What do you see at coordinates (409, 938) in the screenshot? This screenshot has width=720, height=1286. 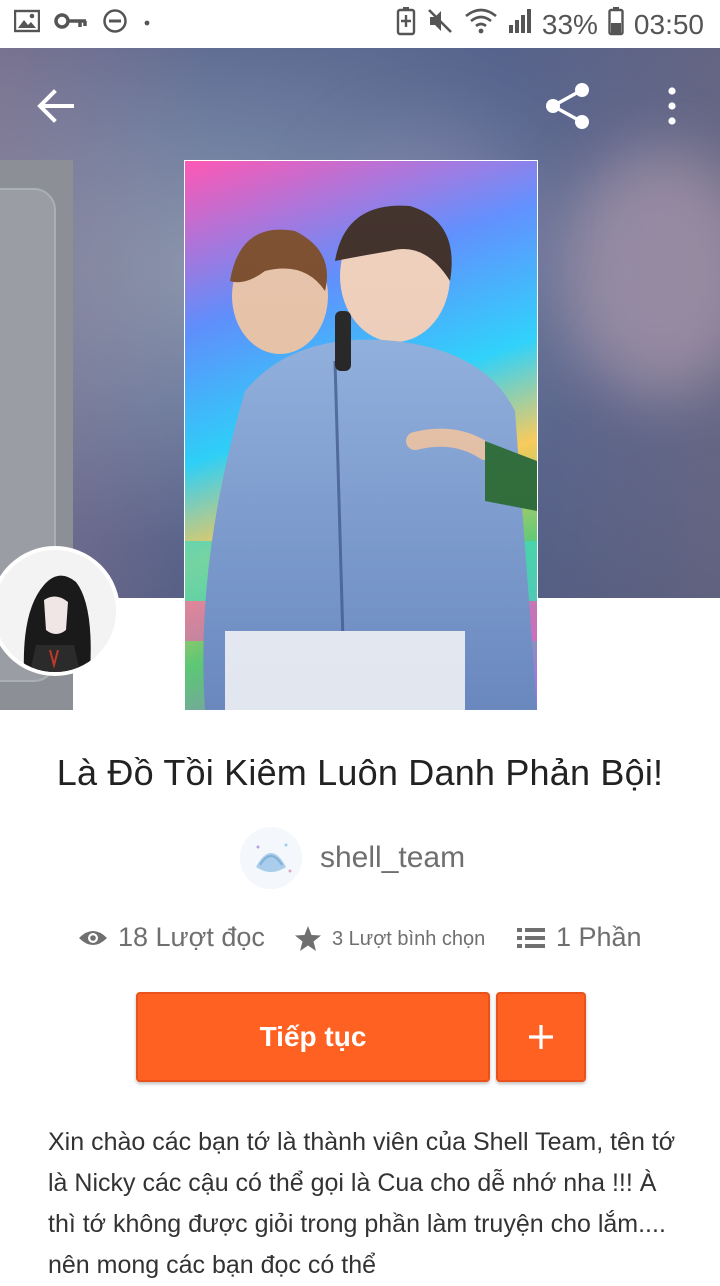 I see `votes-count: 3 Lượt bình chọn` at bounding box center [409, 938].